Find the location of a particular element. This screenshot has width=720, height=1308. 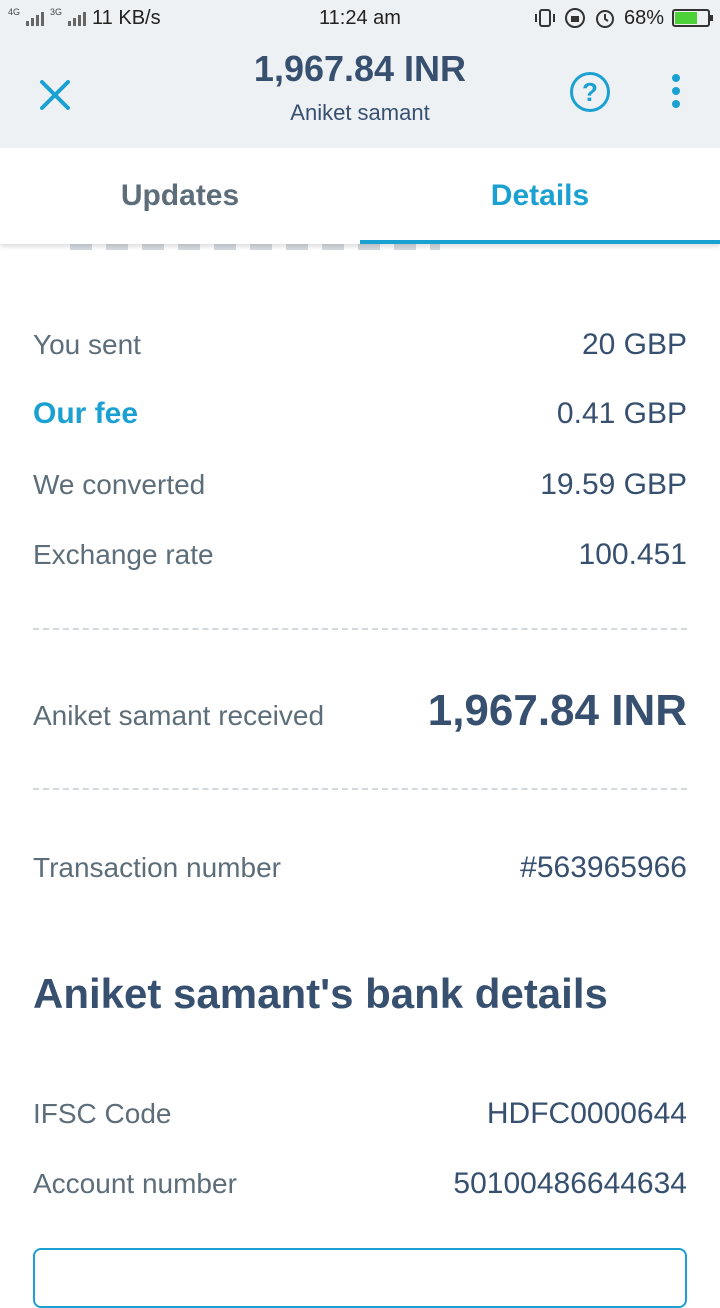

converted-row: We converted 19.59 GBP is located at coordinates (360, 485).